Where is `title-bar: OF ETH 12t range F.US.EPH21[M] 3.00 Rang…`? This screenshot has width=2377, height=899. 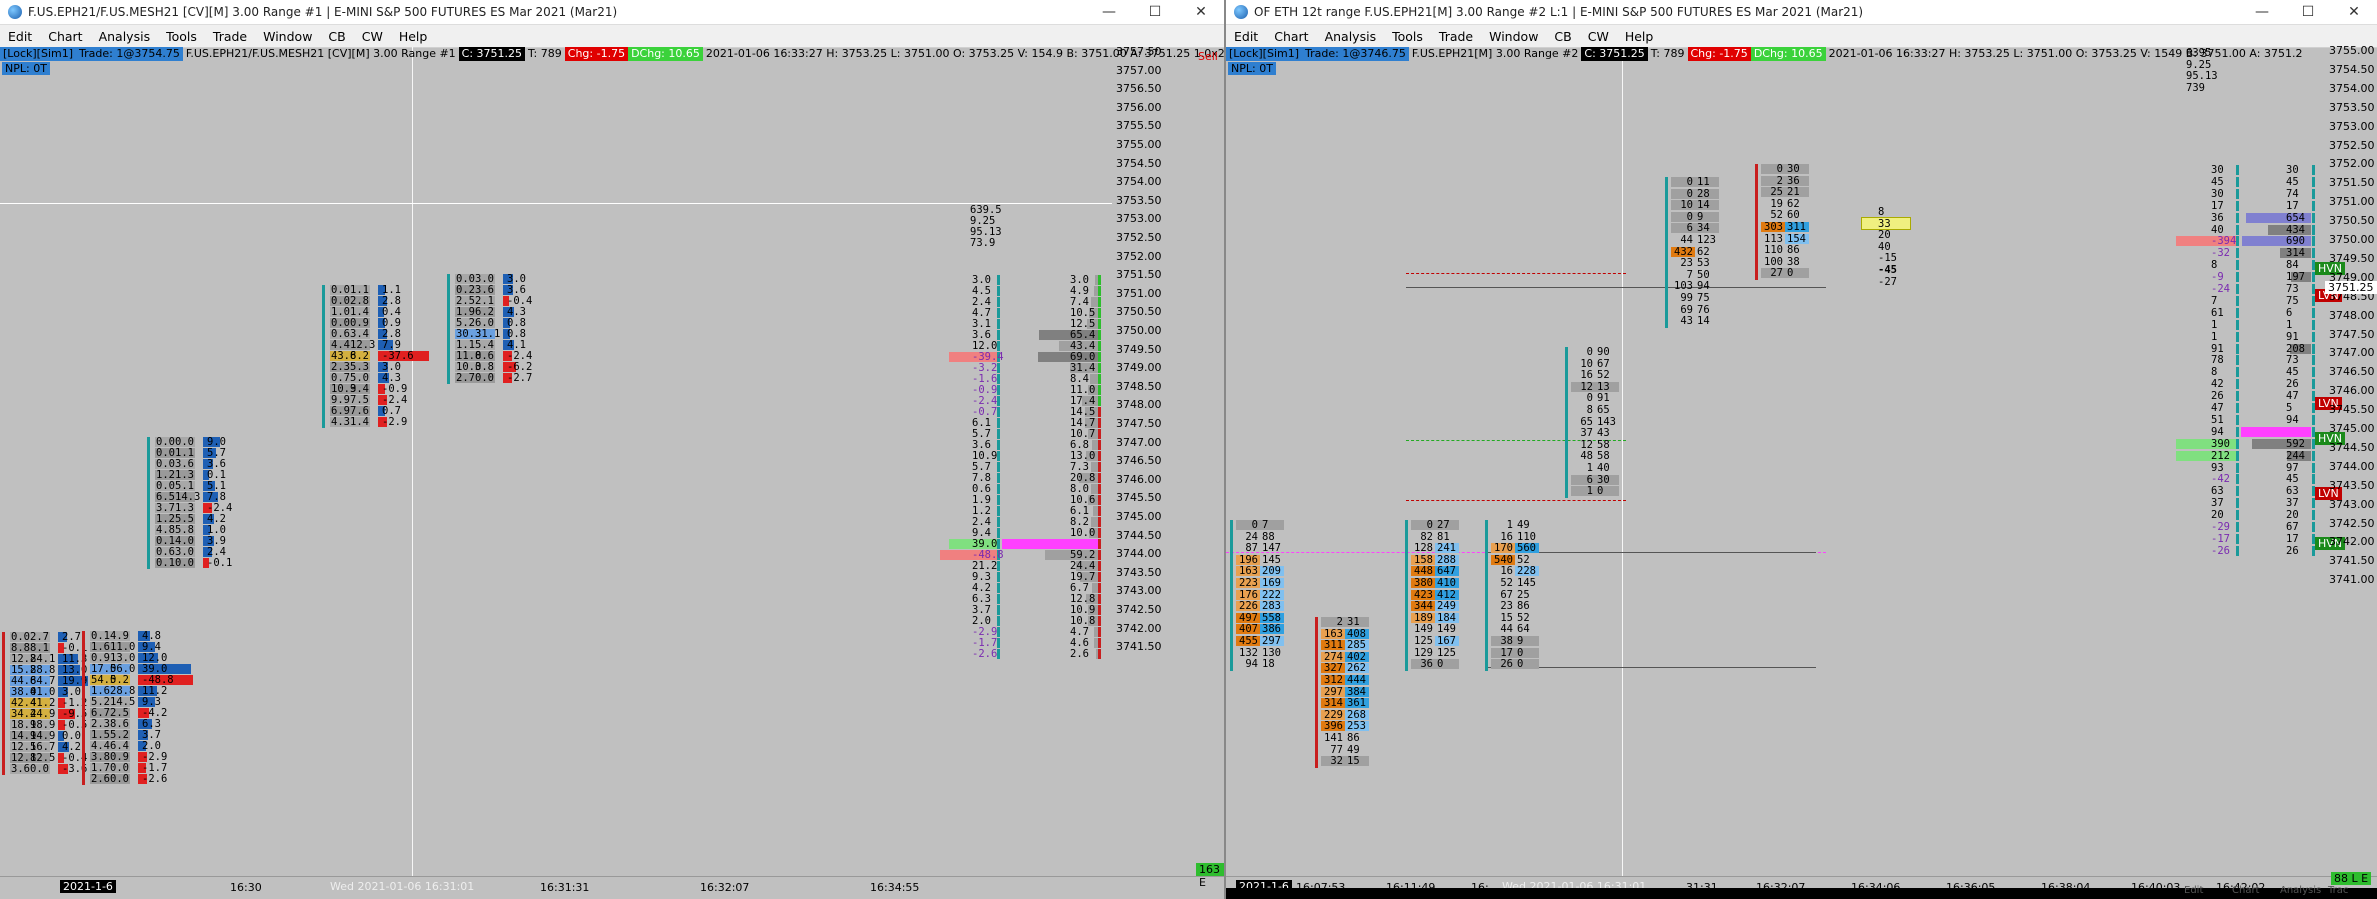
title-bar: OF ETH 12t range F.US.EPH21[M] 3.00 Rang… is located at coordinates (1801, 12).